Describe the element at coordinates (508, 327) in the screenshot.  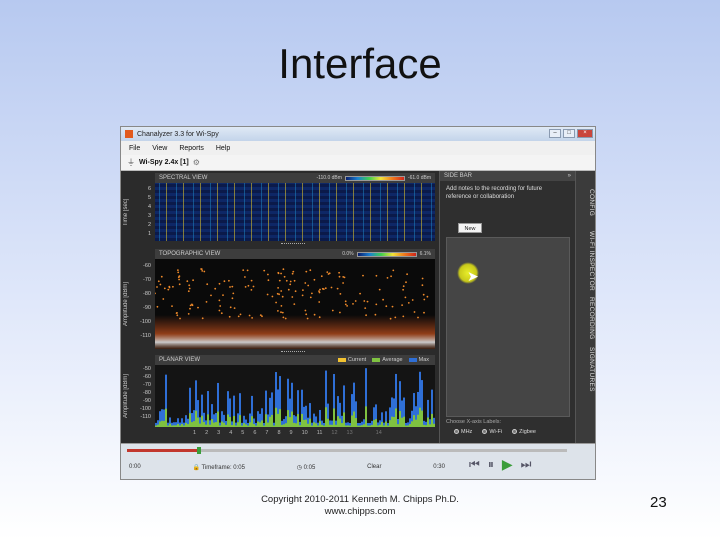
I see `notes-area: ➤` at that location.